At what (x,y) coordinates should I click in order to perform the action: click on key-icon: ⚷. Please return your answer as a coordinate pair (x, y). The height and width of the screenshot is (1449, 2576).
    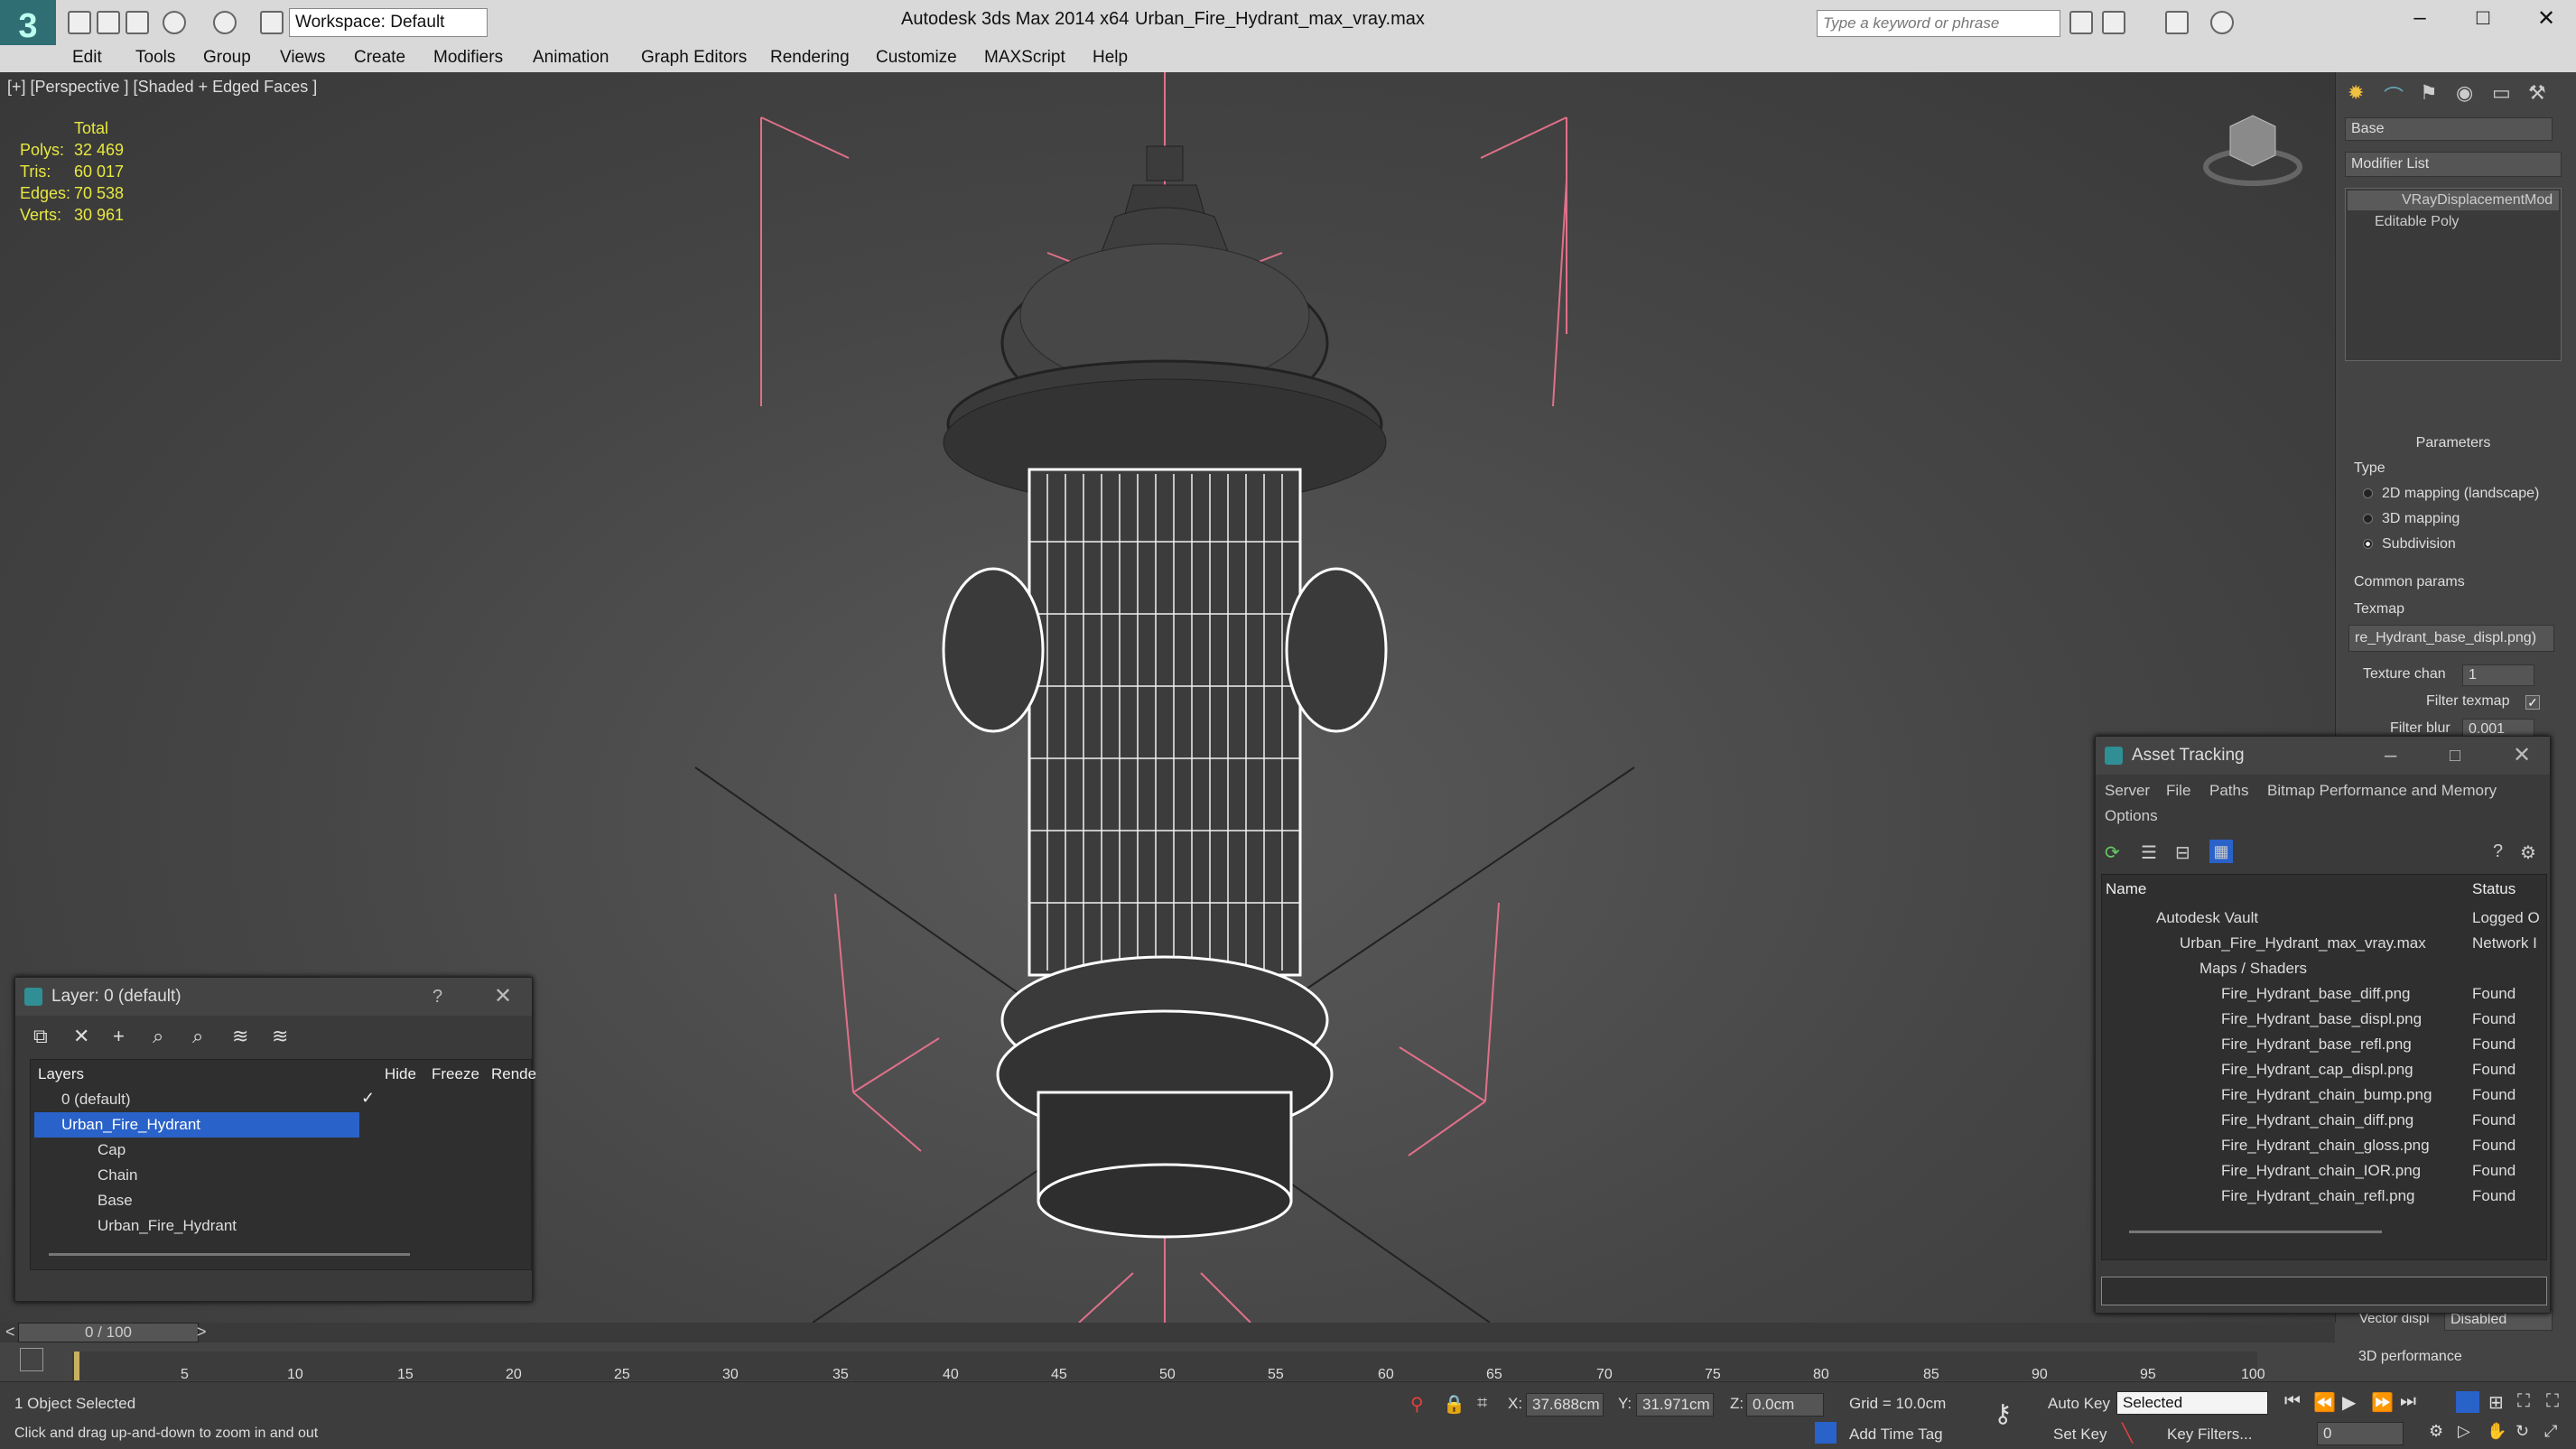
    Looking at the image, I should click on (2003, 1413).